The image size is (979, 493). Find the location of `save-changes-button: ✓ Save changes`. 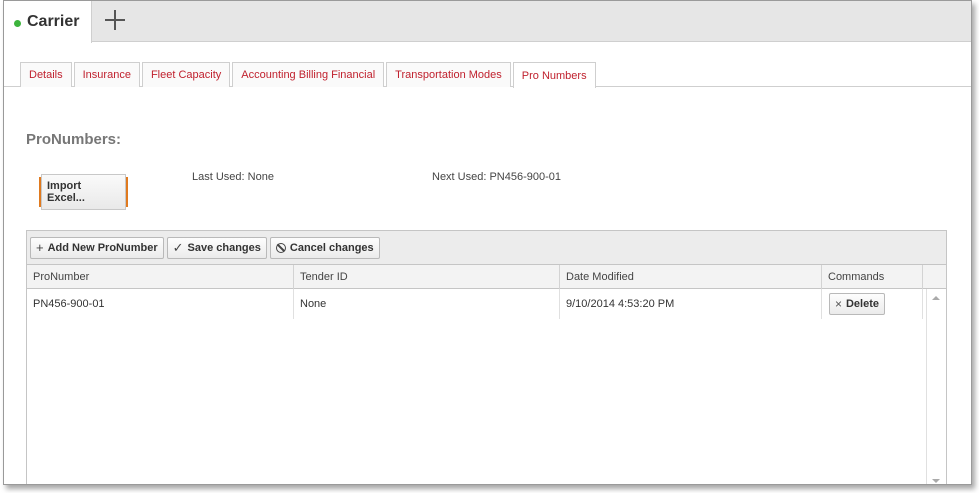

save-changes-button: ✓ Save changes is located at coordinates (216, 247).